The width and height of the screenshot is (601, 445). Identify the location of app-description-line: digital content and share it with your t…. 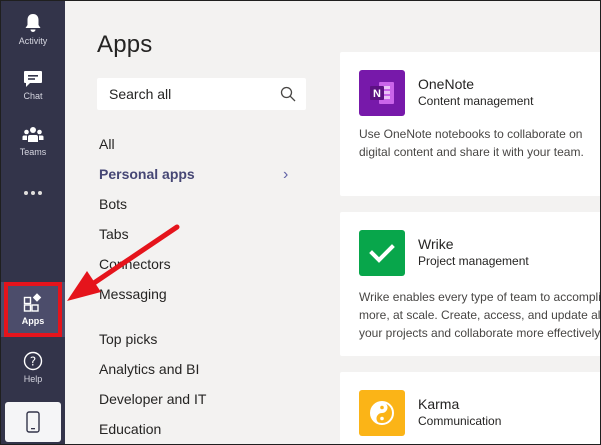
(471, 152).